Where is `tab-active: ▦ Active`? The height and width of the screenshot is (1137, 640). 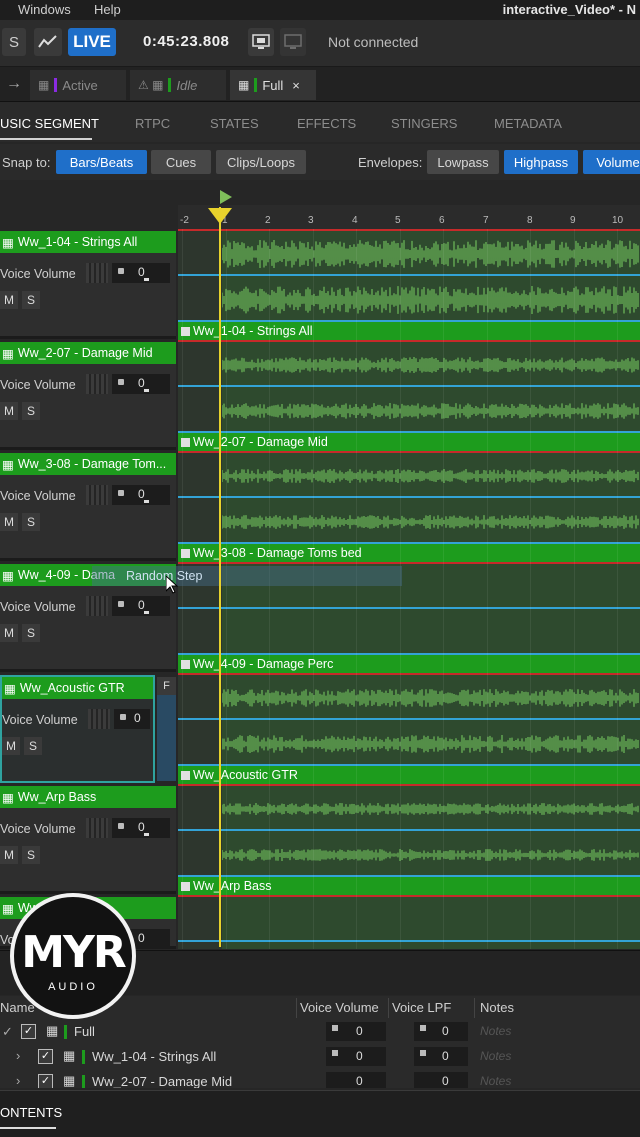
tab-active: ▦ Active is located at coordinates (78, 85).